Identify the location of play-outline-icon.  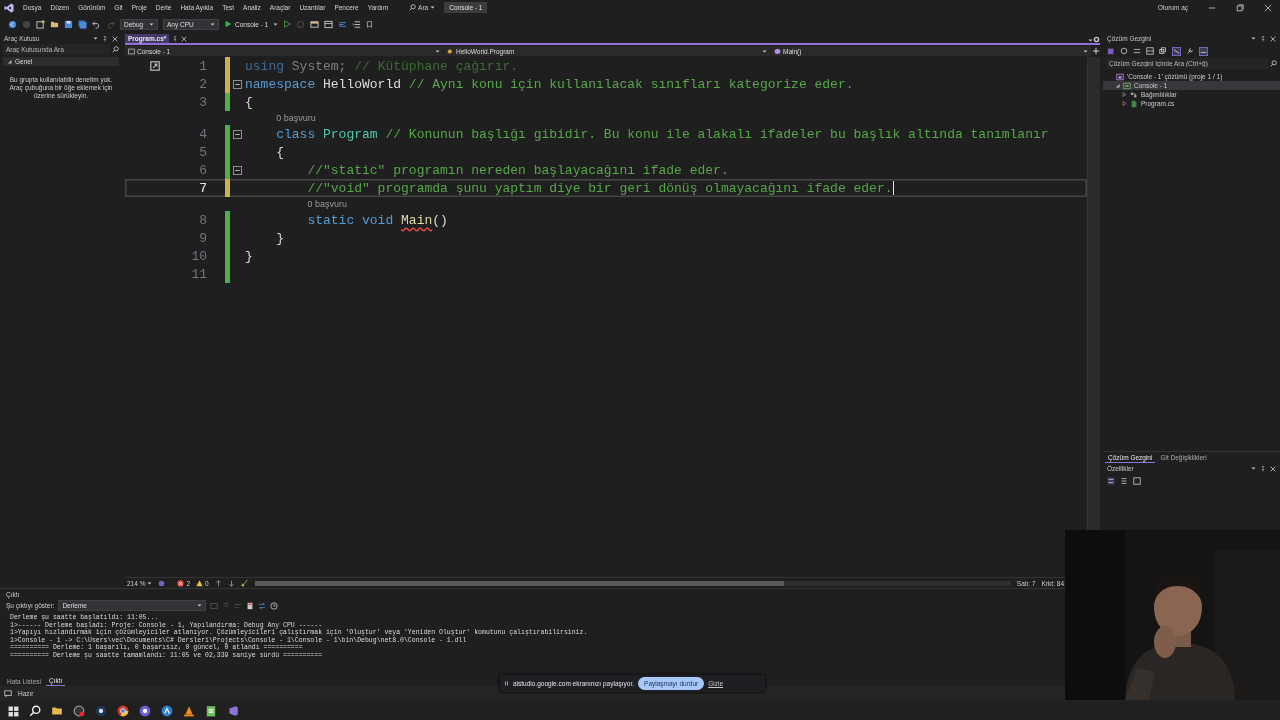
(287, 24).